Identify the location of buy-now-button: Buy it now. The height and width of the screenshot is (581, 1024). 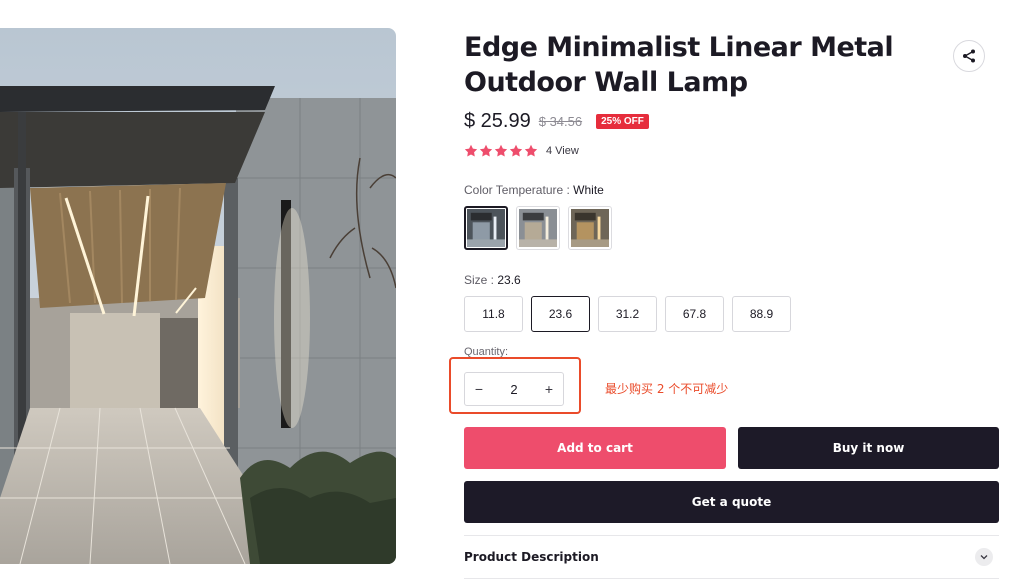
(868, 448).